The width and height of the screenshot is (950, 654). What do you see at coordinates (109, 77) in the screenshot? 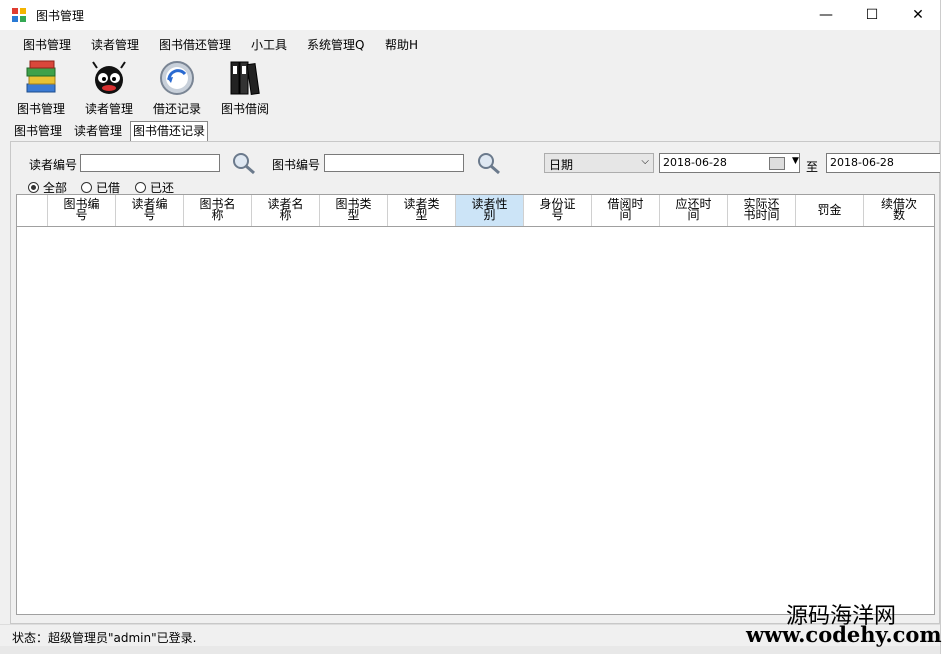
I see `reader-icon` at bounding box center [109, 77].